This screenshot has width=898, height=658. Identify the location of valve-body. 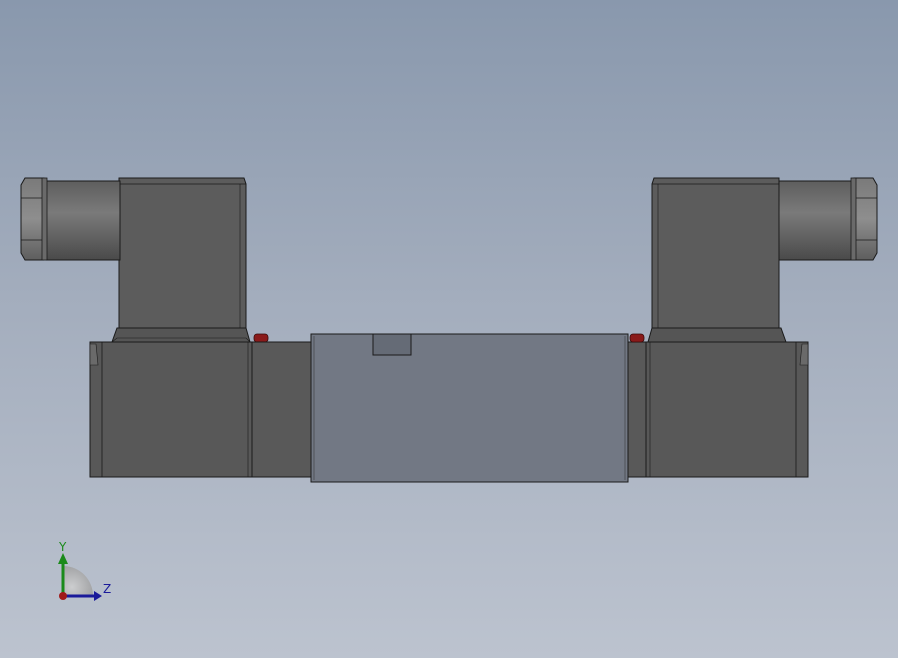
(469, 408).